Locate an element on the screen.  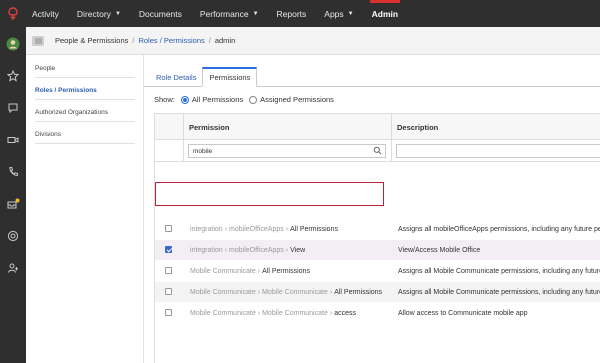
nav-directory-label: Directory is located at coordinates (93, 13).